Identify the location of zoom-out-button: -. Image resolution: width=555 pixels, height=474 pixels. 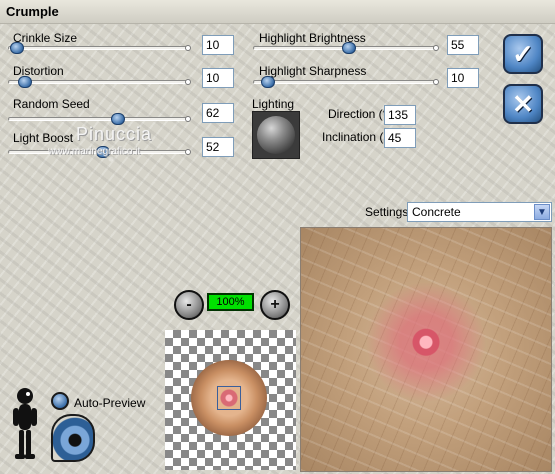
(189, 305).